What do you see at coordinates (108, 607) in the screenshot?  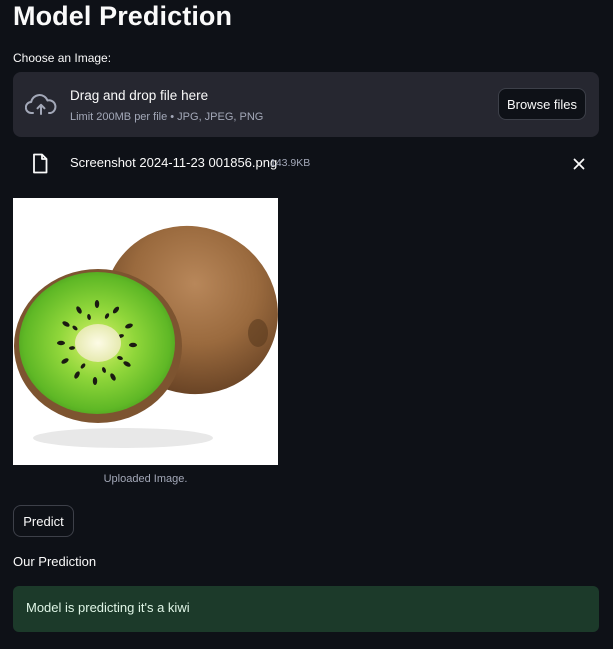 I see `prediction-message: Model is predicting it's a kiwi` at bounding box center [108, 607].